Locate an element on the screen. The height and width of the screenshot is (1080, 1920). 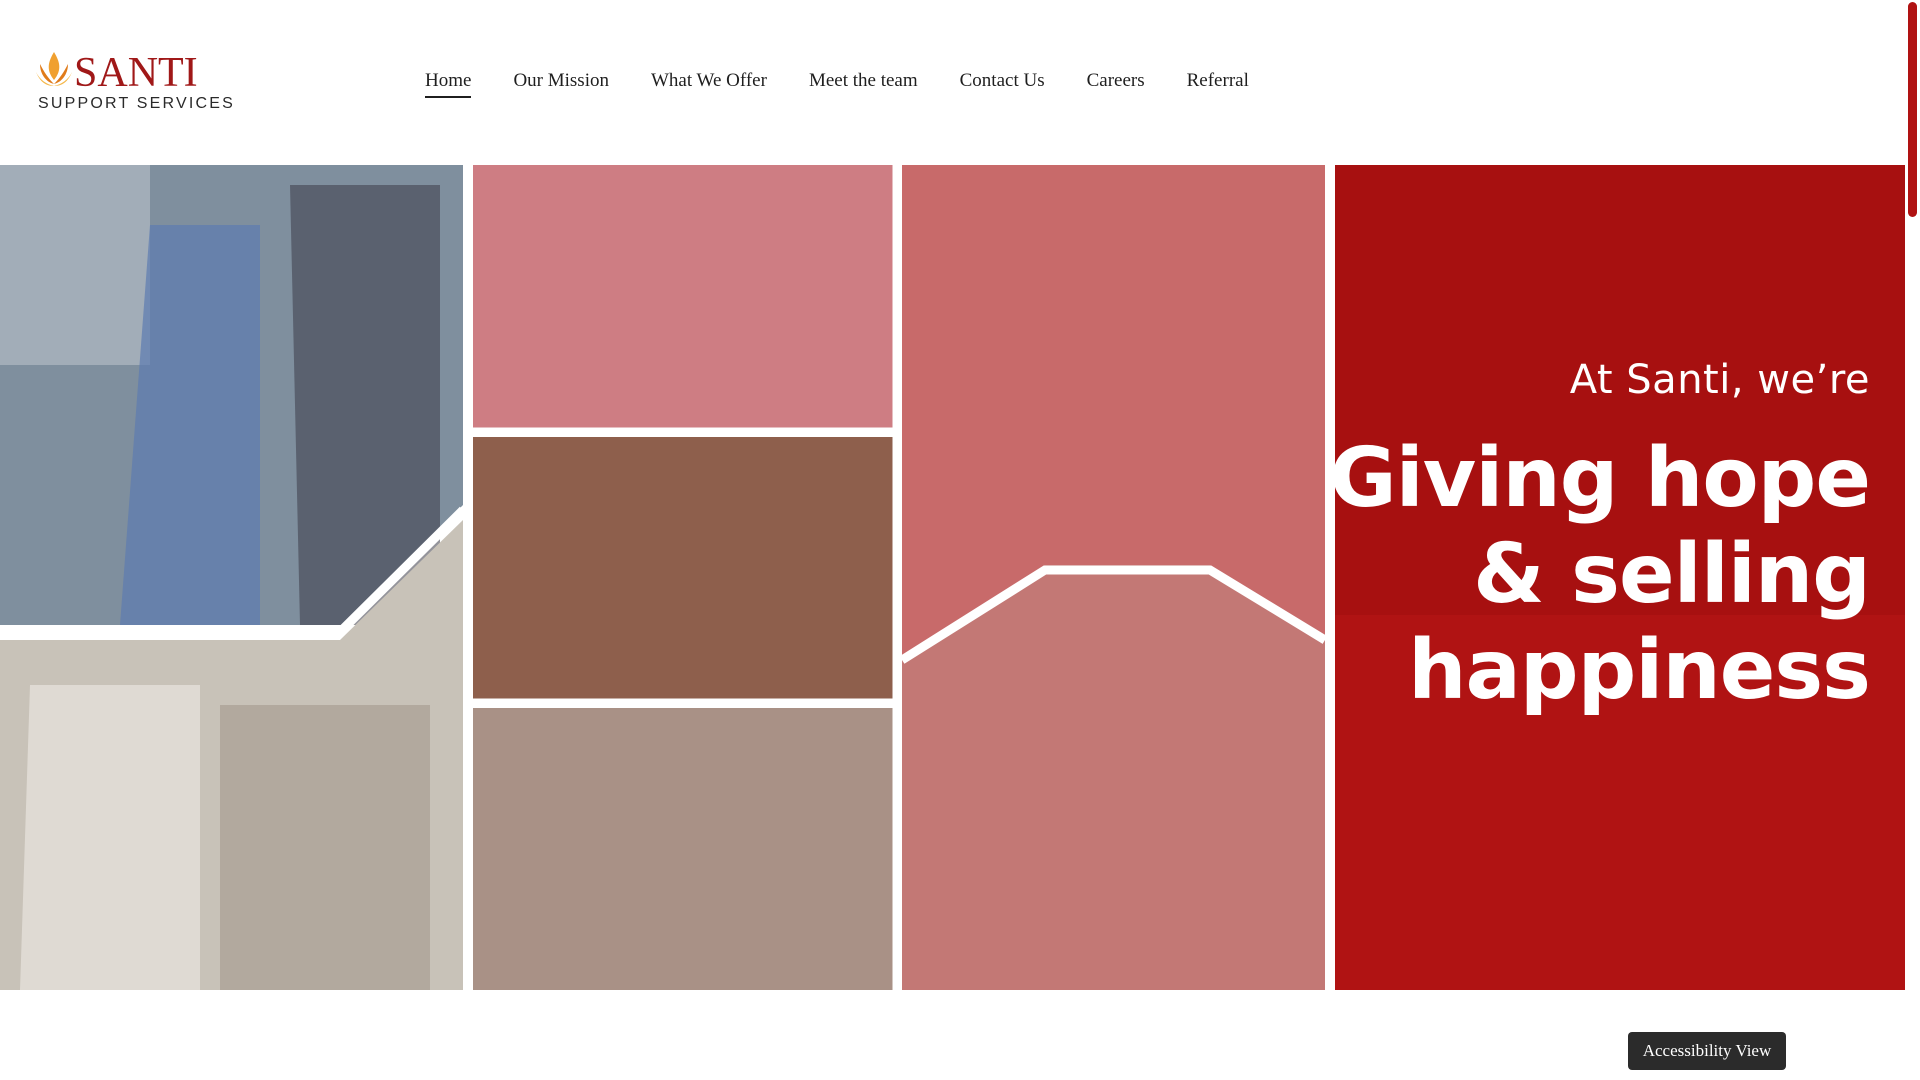
hero-line-1: Giving hope is located at coordinates (1600, 478).